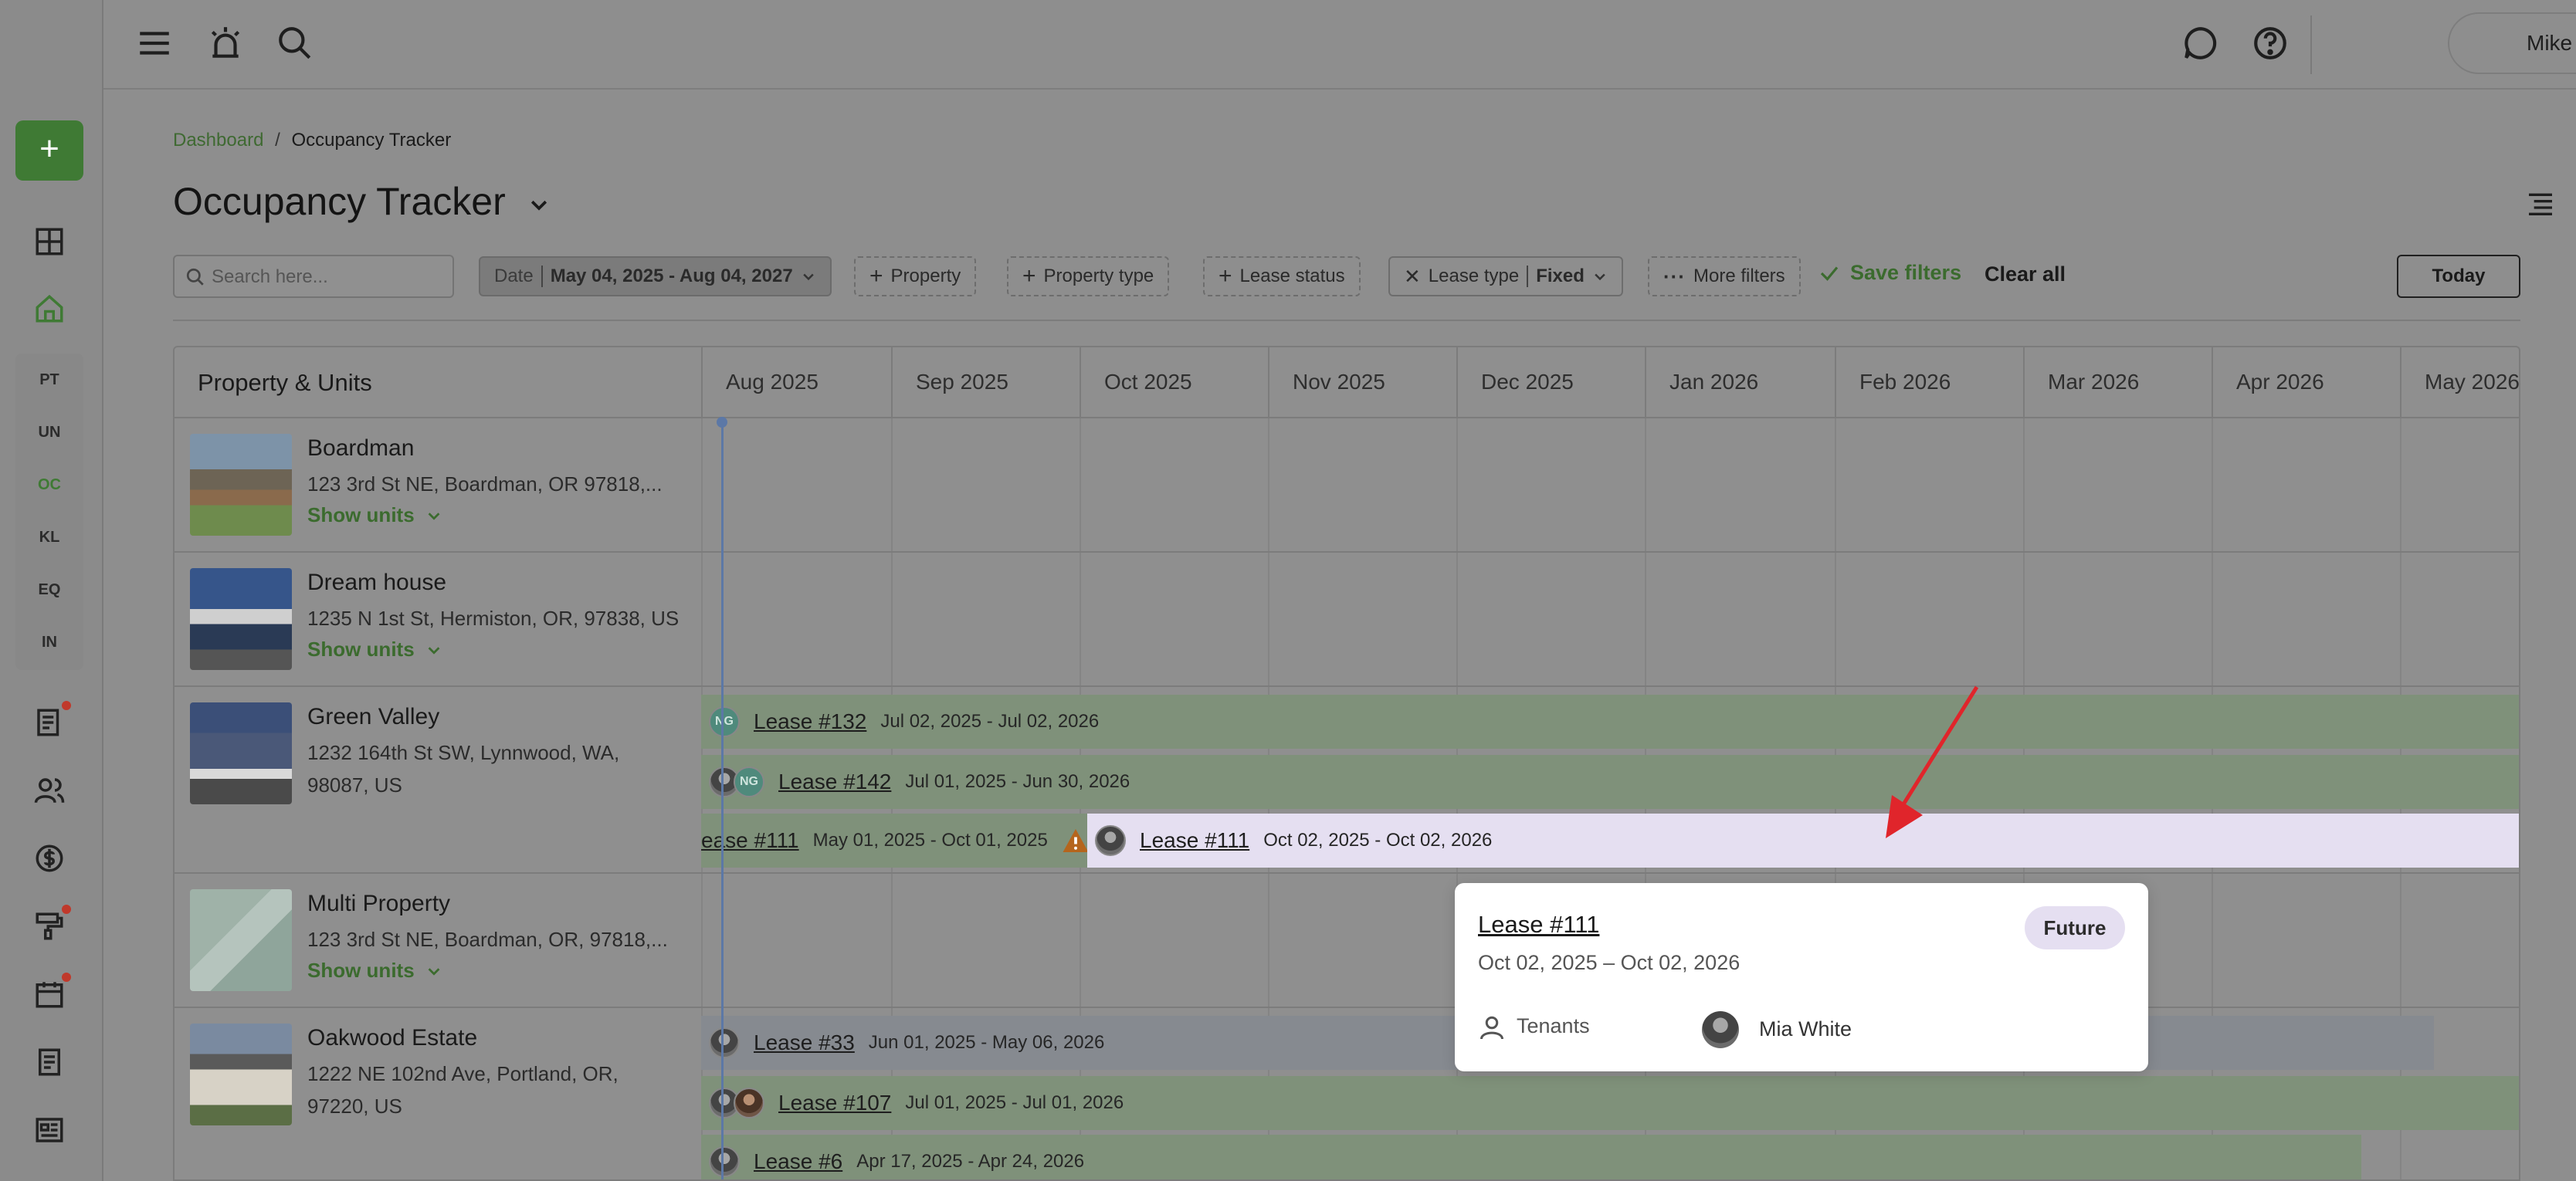  What do you see at coordinates (49, 241) in the screenshot?
I see `dashboard-grid-icon` at bounding box center [49, 241].